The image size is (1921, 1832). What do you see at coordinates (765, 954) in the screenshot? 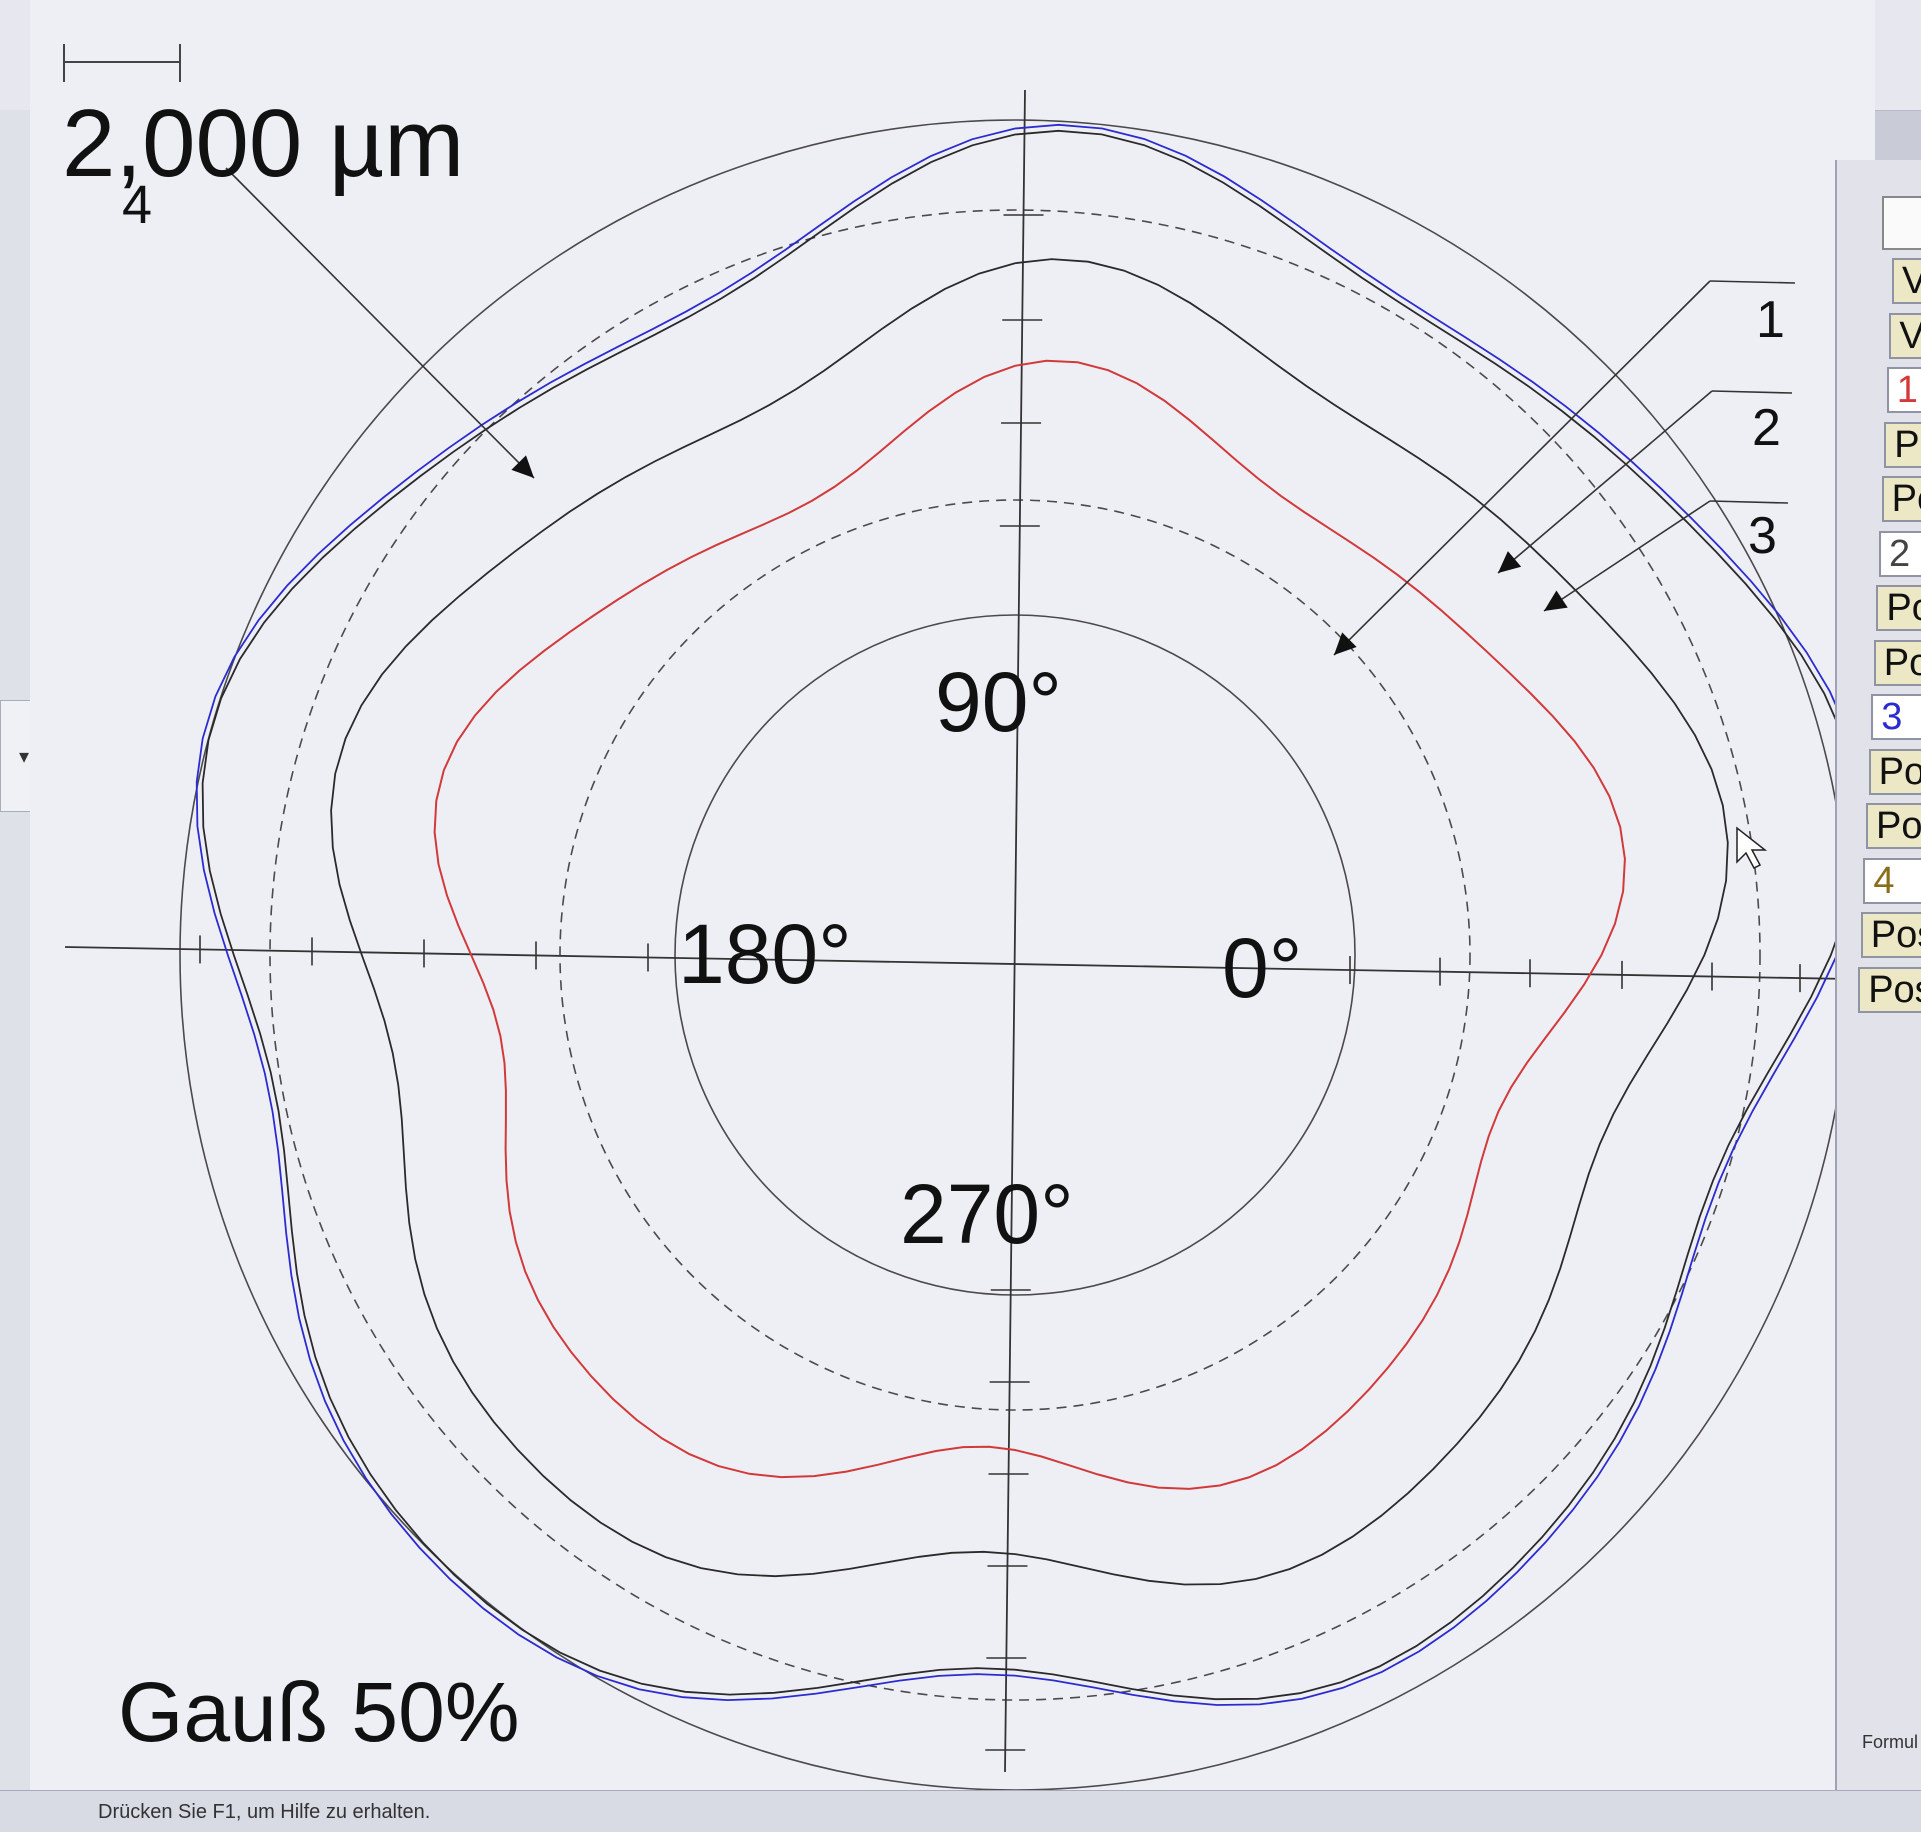
I see `angle-label-180: 180°` at bounding box center [765, 954].